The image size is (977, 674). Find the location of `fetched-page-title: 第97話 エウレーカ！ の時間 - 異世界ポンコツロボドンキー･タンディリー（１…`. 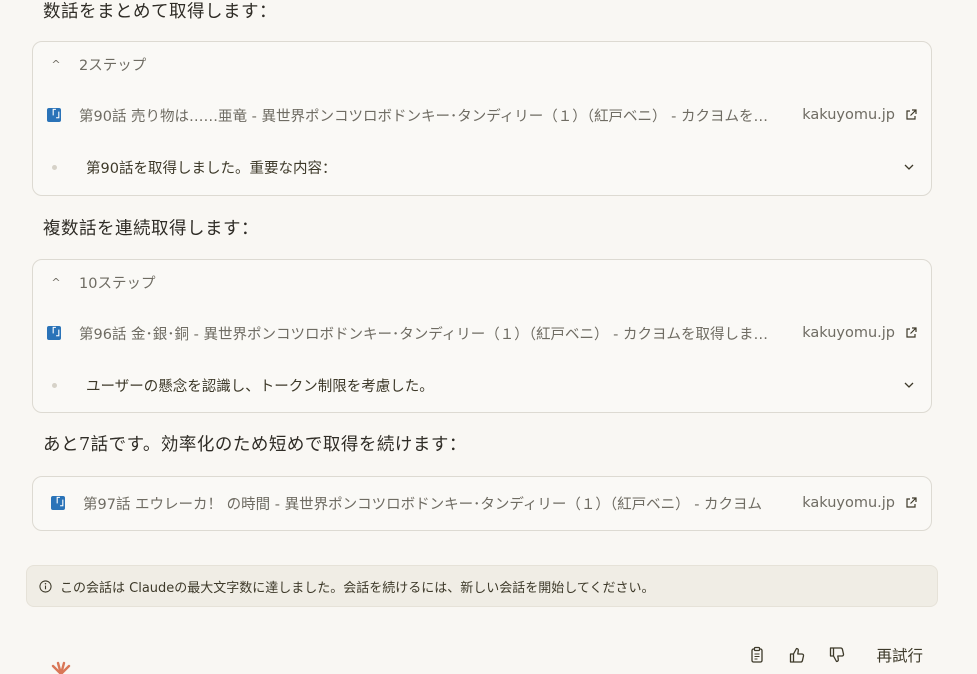

fetched-page-title: 第97話 エウレーカ！ の時間 - 異世界ポンコツロボドンキー･タンディリー（１… is located at coordinates (423, 504).